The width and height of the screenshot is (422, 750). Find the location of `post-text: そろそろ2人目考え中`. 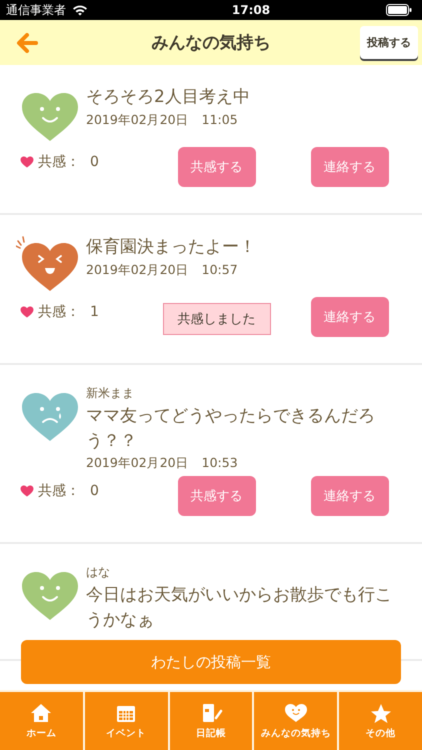

post-text: そろそろ2人目考え中 is located at coordinates (168, 97).